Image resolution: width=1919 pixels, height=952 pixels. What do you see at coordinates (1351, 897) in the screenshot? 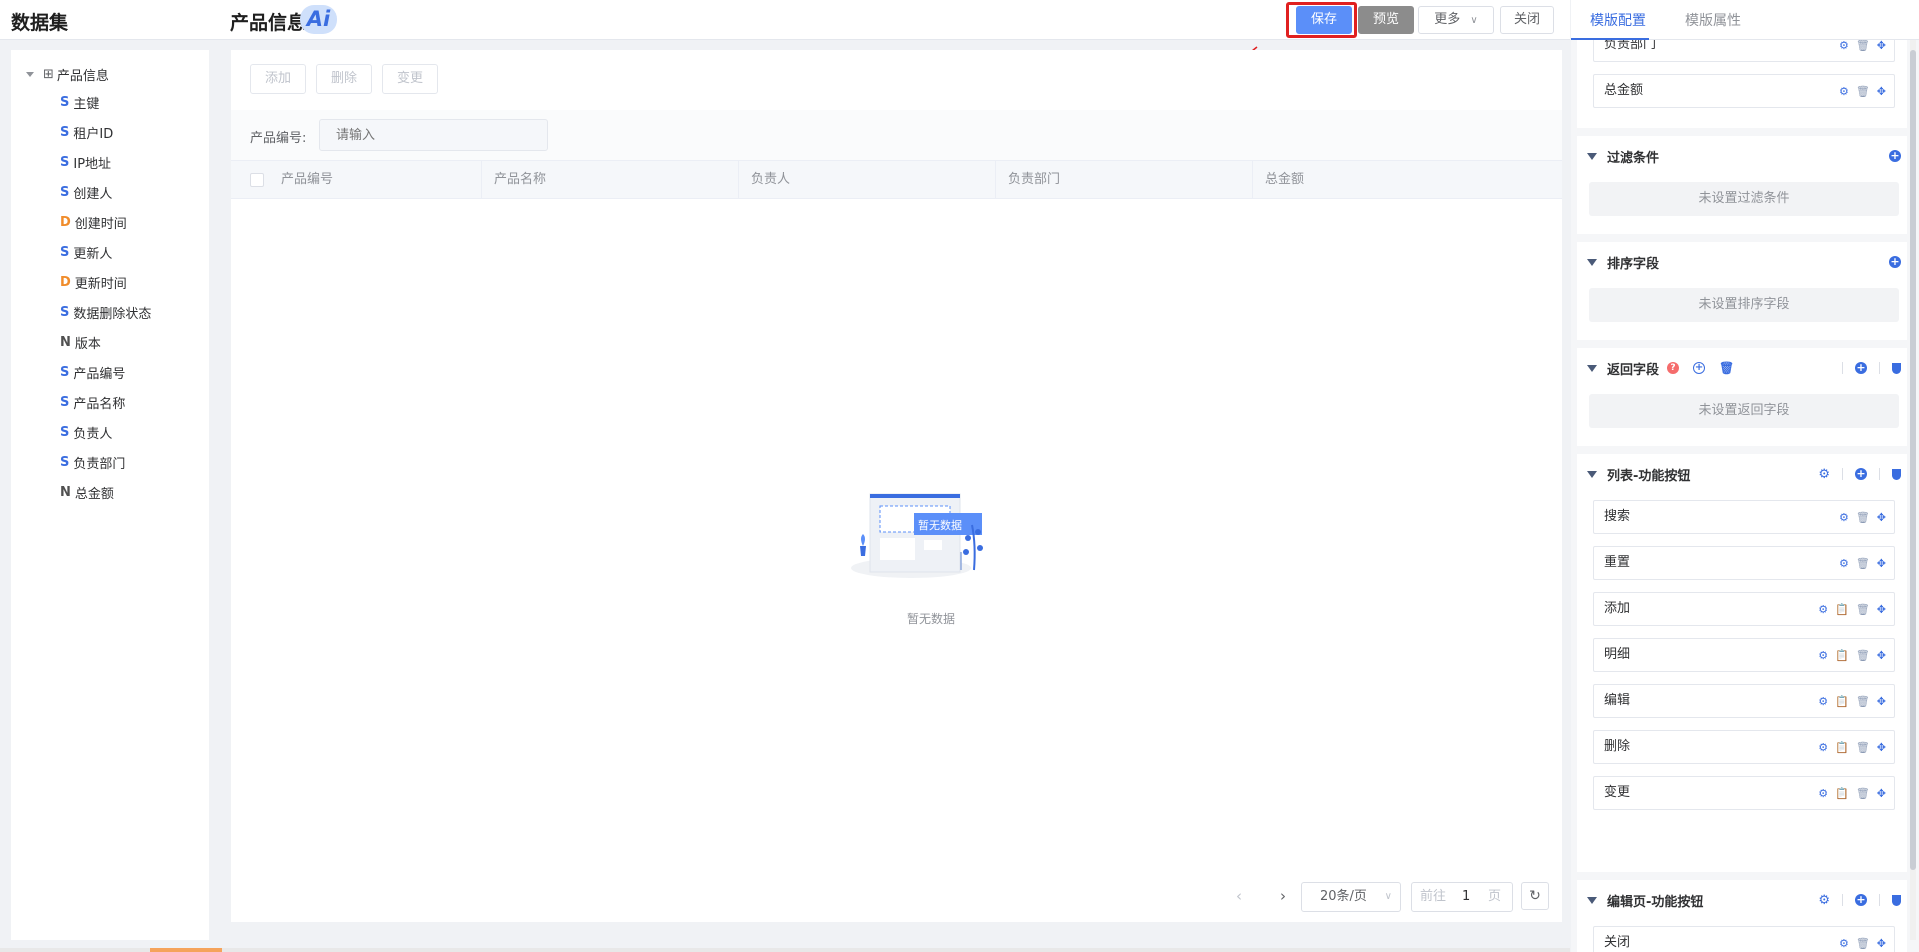
I see `page-size-select: 20条/页 ∨` at bounding box center [1351, 897].